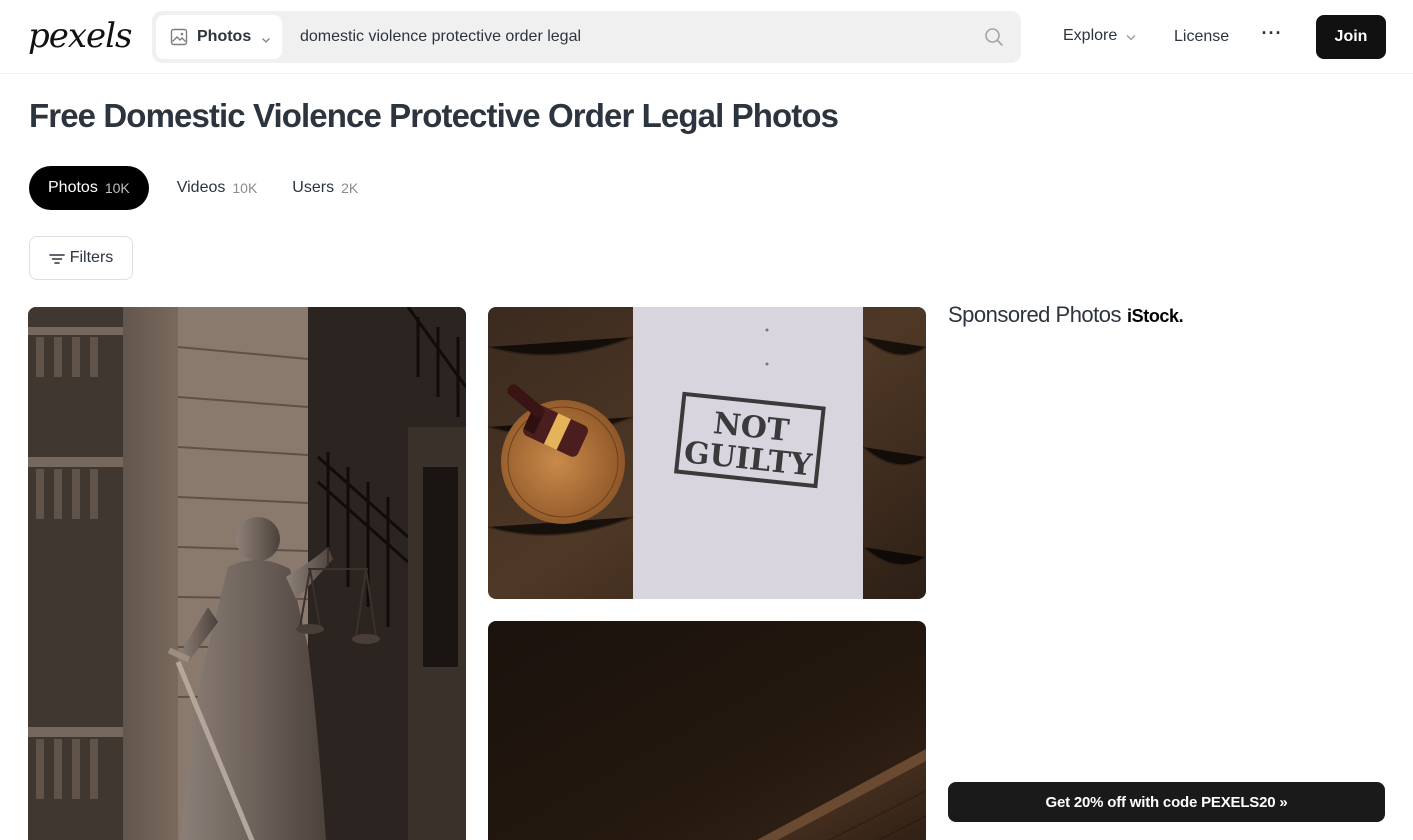 The image size is (1413, 840). What do you see at coordinates (1351, 37) in the screenshot?
I see `join-button: Join` at bounding box center [1351, 37].